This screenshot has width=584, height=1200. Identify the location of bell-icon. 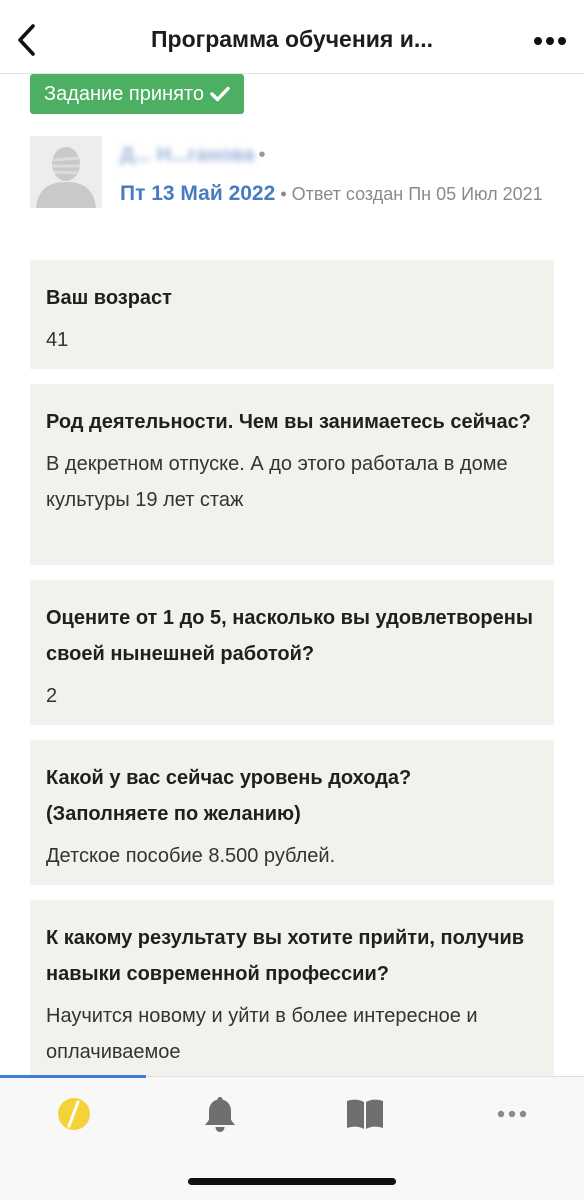
(220, 1114).